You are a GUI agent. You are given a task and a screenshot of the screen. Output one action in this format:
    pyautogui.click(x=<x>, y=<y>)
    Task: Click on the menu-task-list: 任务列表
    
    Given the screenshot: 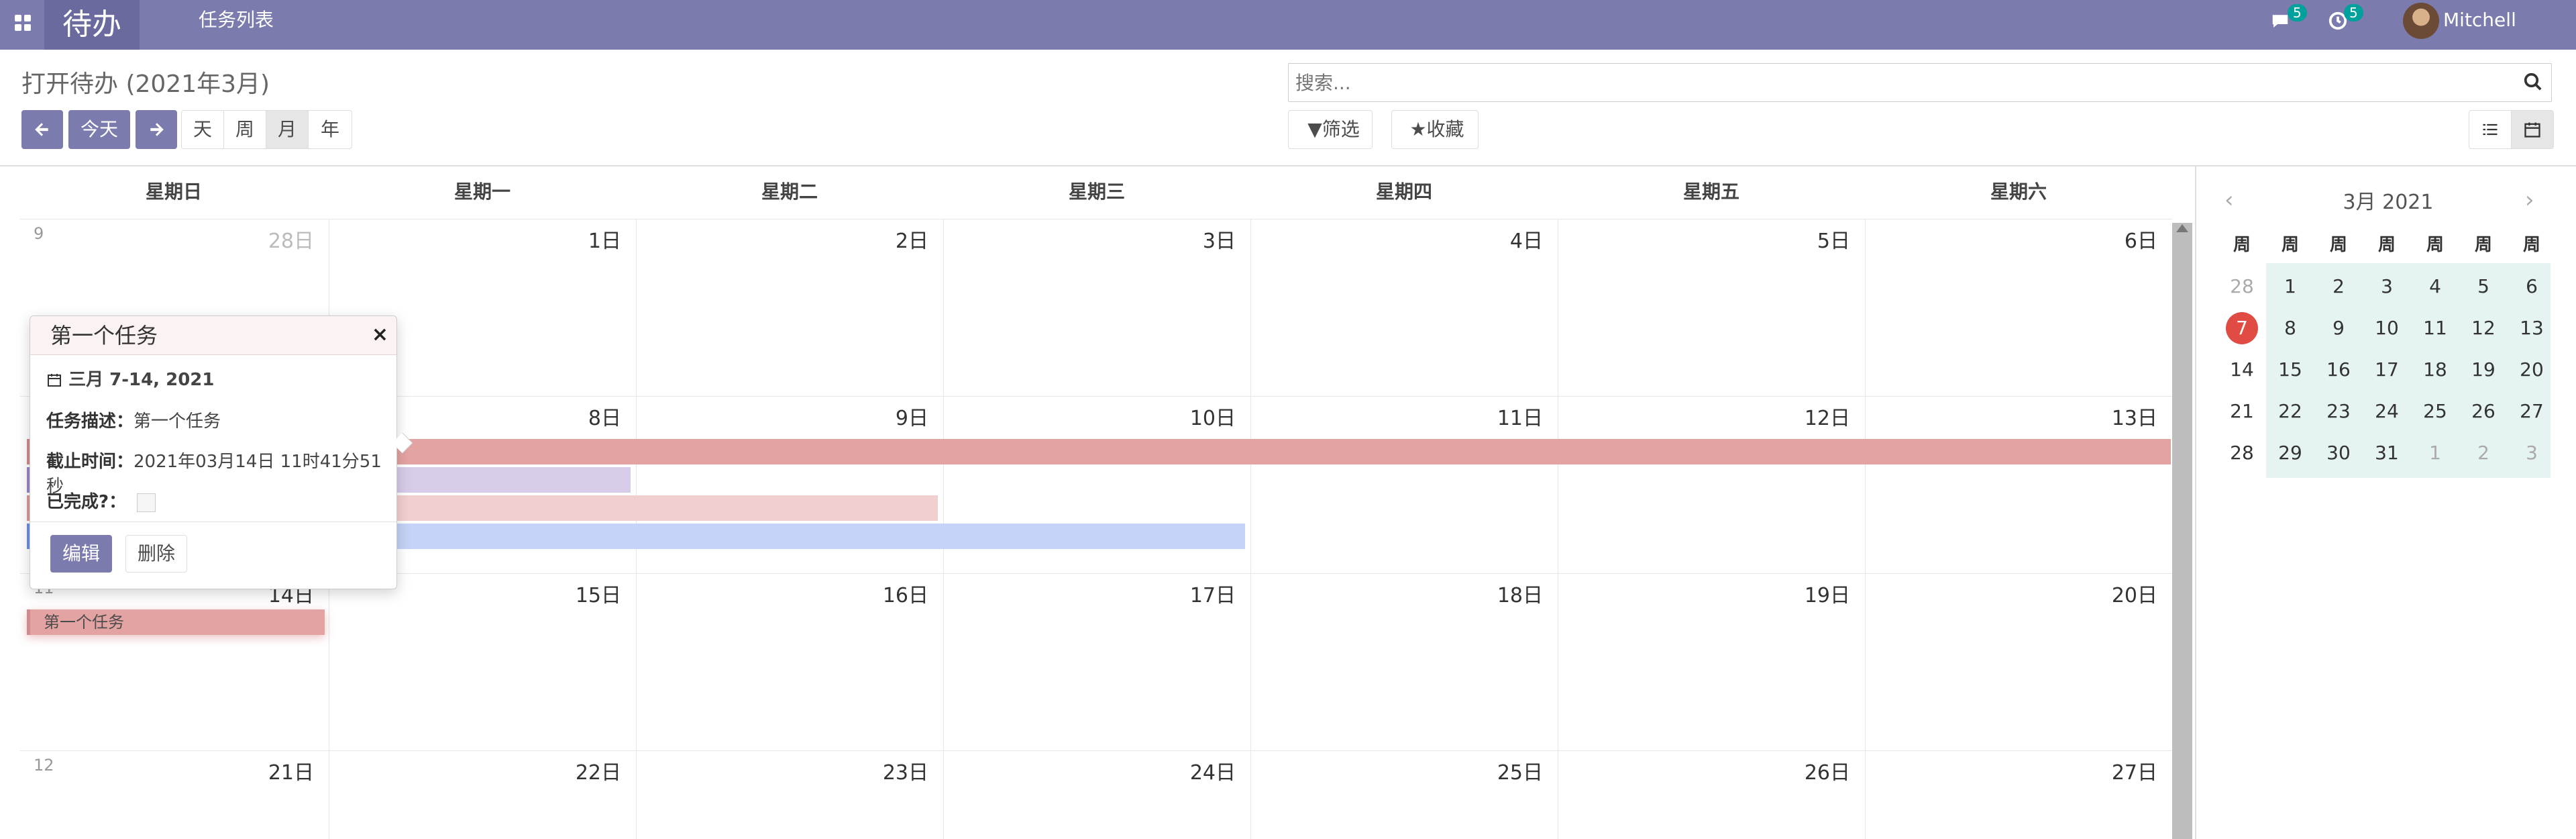 What is the action you would take?
    pyautogui.click(x=236, y=20)
    